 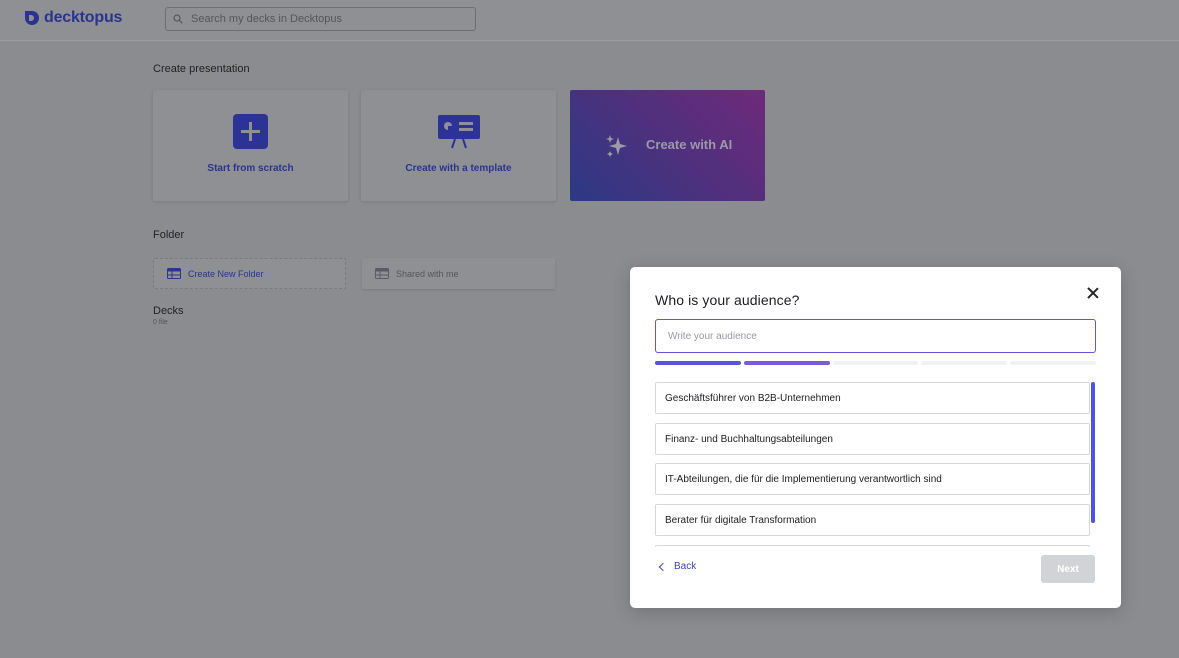 What do you see at coordinates (168, 311) in the screenshot?
I see `decks-title: Decks` at bounding box center [168, 311].